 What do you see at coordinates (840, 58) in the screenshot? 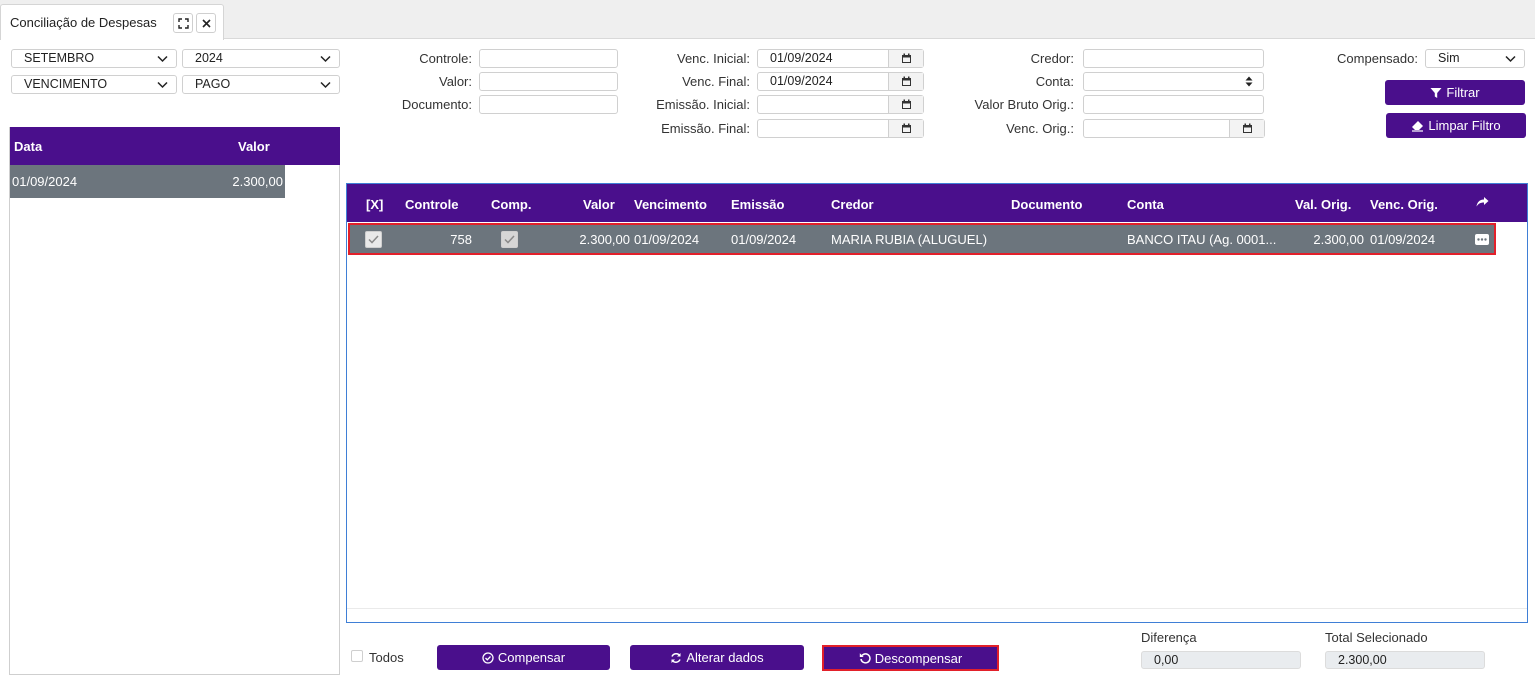
I see `venc-inicial-input: 01/09/2024` at bounding box center [840, 58].